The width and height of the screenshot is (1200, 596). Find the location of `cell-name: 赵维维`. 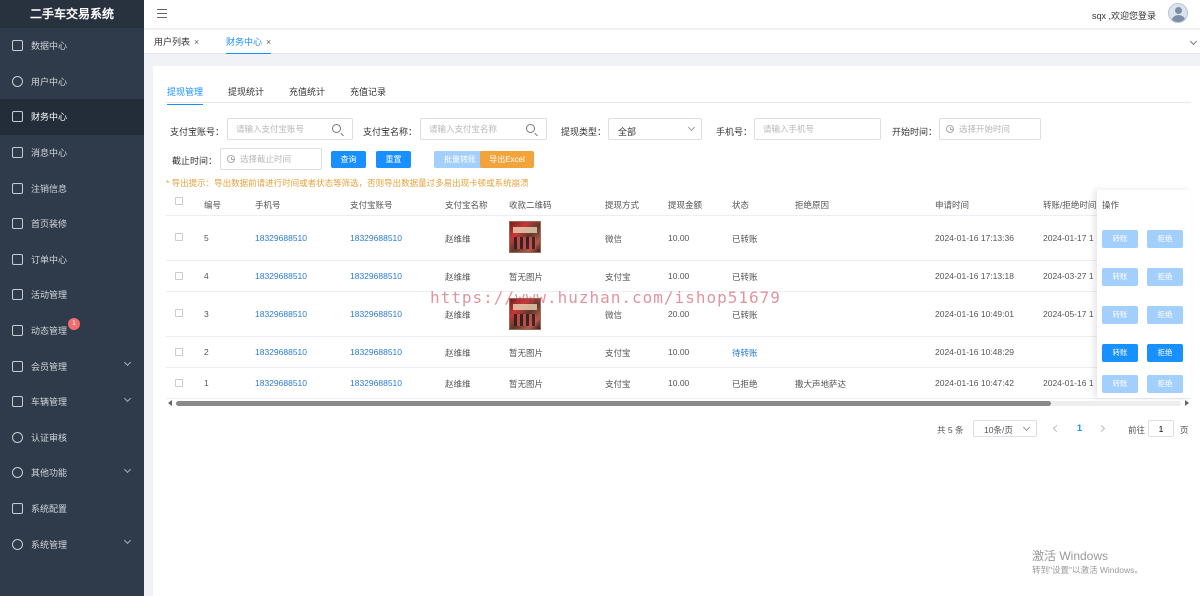

cell-name: 赵维维 is located at coordinates (458, 315).